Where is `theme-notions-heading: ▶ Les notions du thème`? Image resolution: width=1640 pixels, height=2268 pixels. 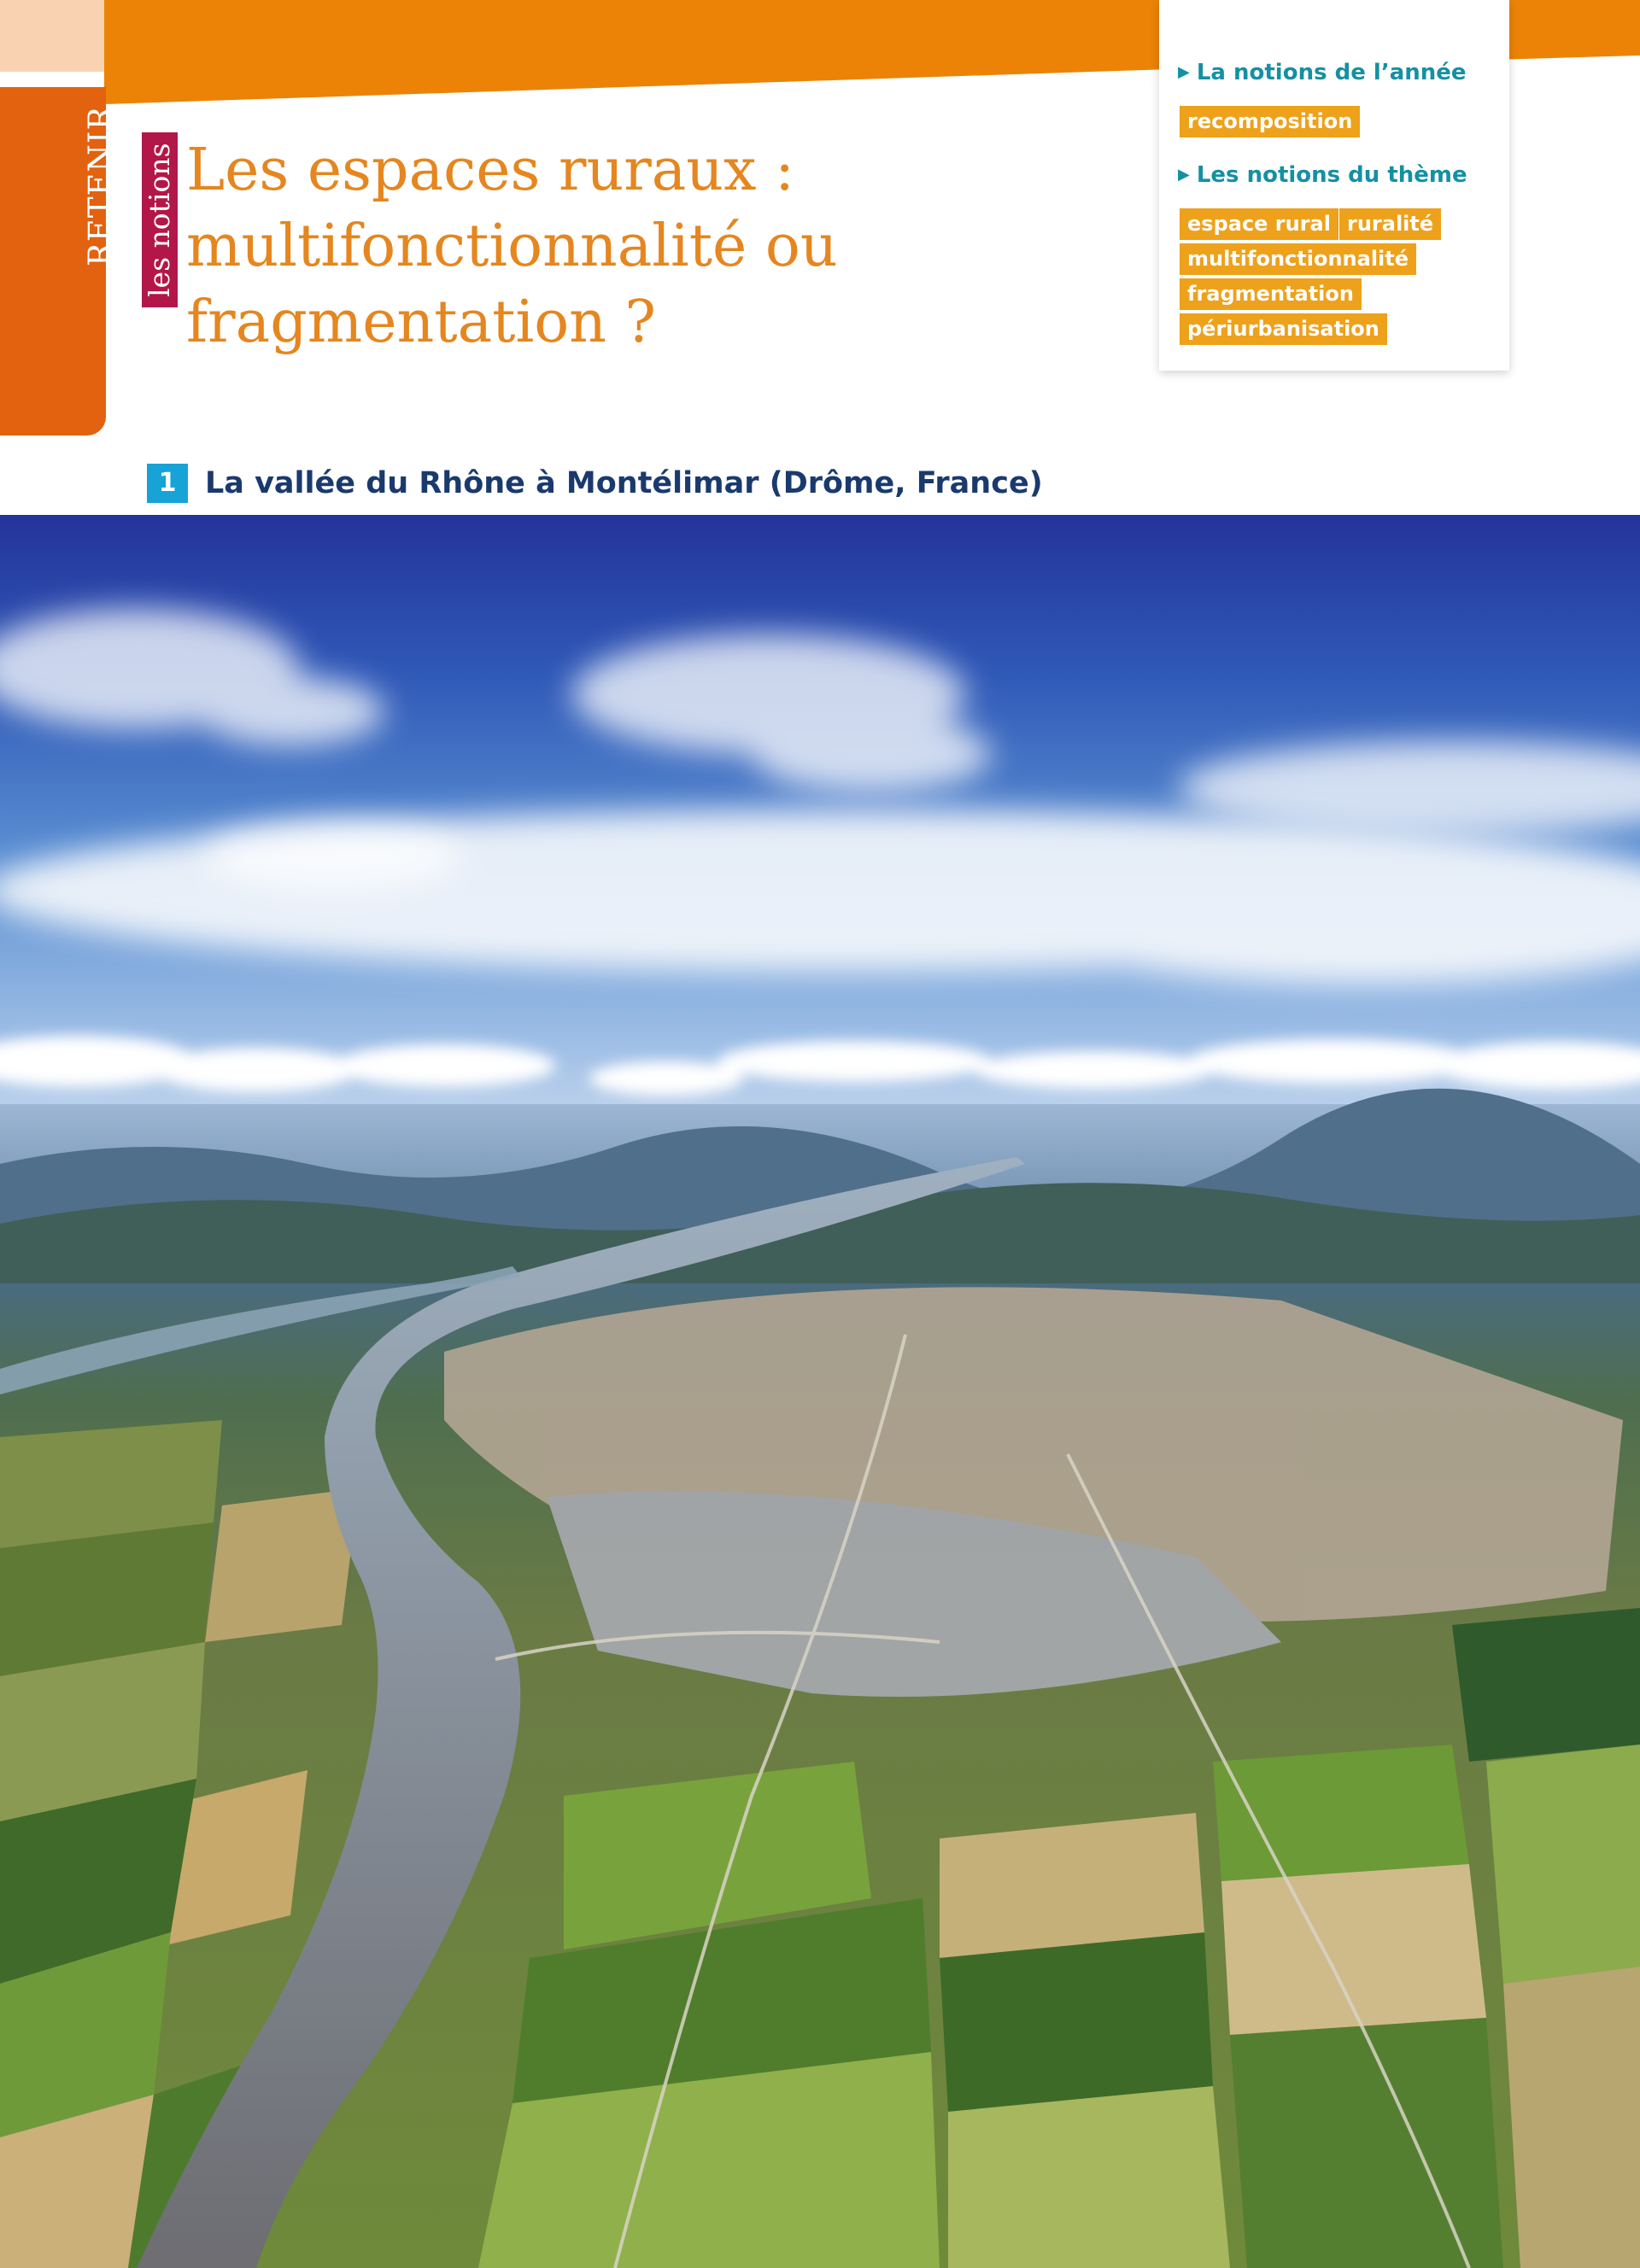 theme-notions-heading: ▶ Les notions du thème is located at coordinates (1322, 175).